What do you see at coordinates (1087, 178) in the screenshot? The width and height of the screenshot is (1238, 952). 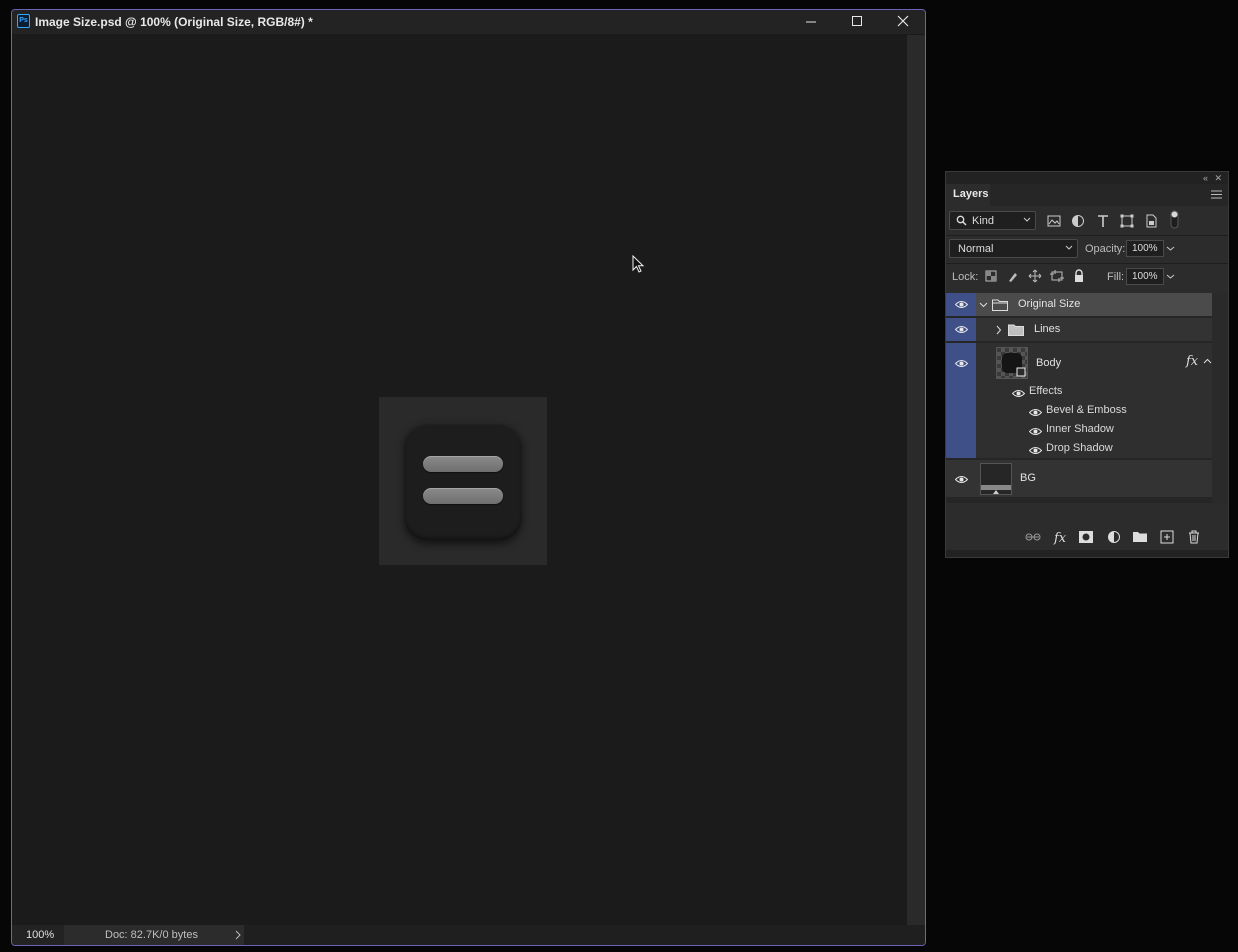 I see `panel-header: « ✕` at bounding box center [1087, 178].